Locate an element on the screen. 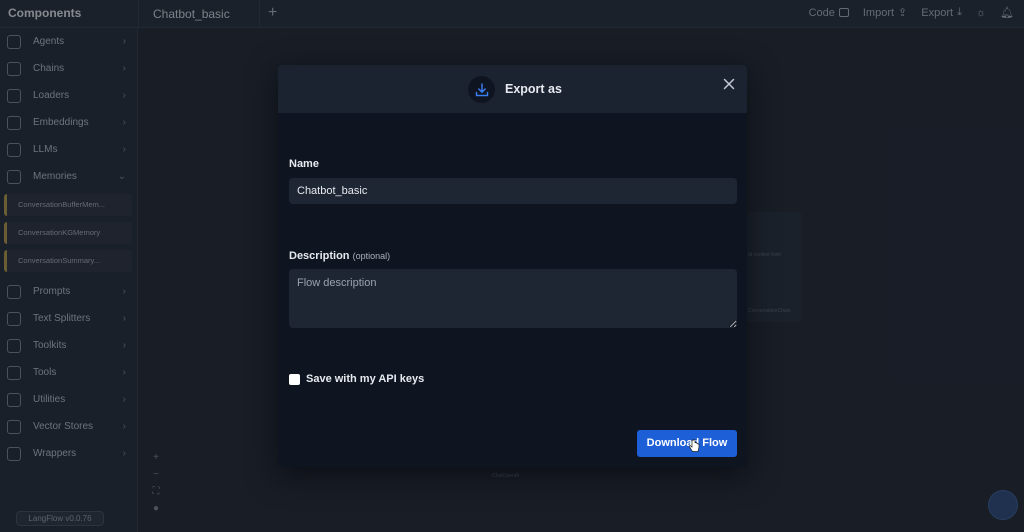 The width and height of the screenshot is (1024, 532). download-flow-button: Download Flow is located at coordinates (687, 443).